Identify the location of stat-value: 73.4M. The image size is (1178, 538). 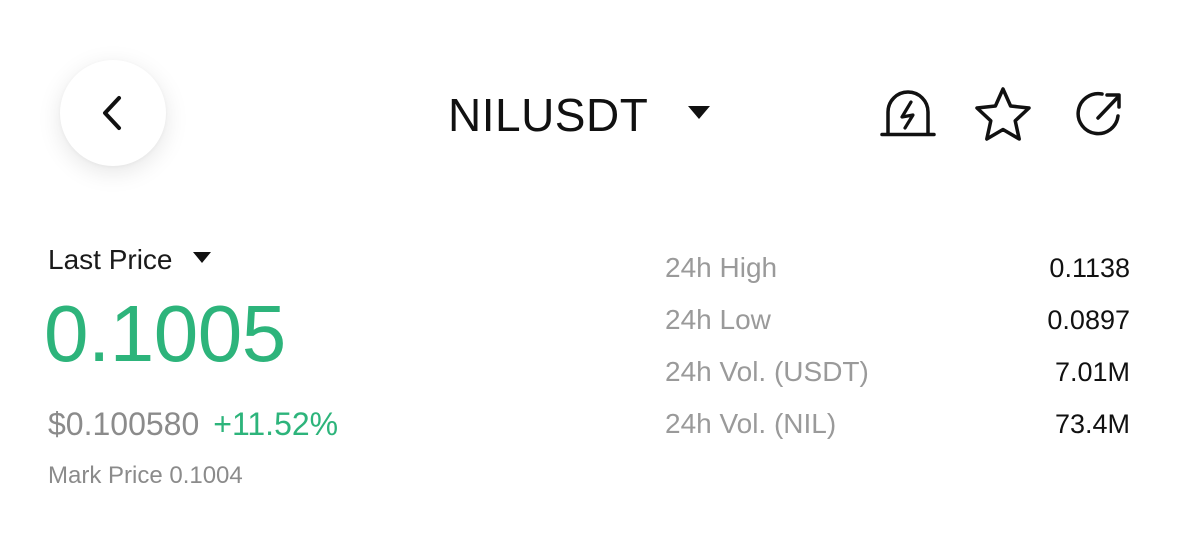
(1092, 423).